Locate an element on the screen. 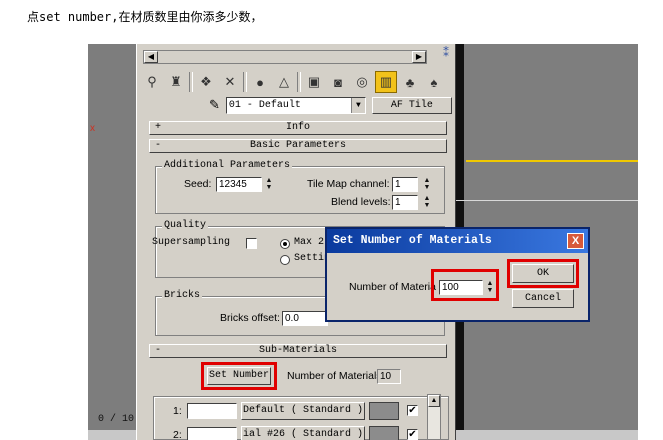  group-title: Bricks is located at coordinates (182, 295).